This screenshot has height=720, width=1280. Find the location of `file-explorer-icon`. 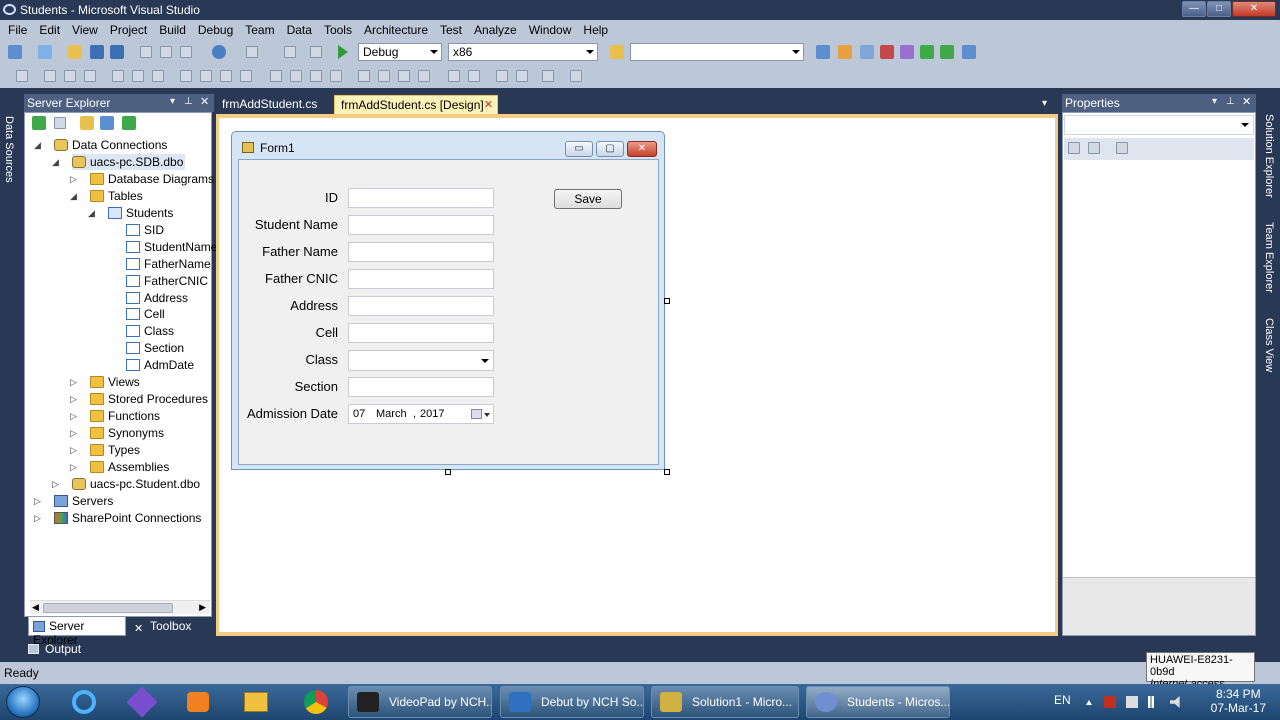

file-explorer-icon is located at coordinates (255, 702).